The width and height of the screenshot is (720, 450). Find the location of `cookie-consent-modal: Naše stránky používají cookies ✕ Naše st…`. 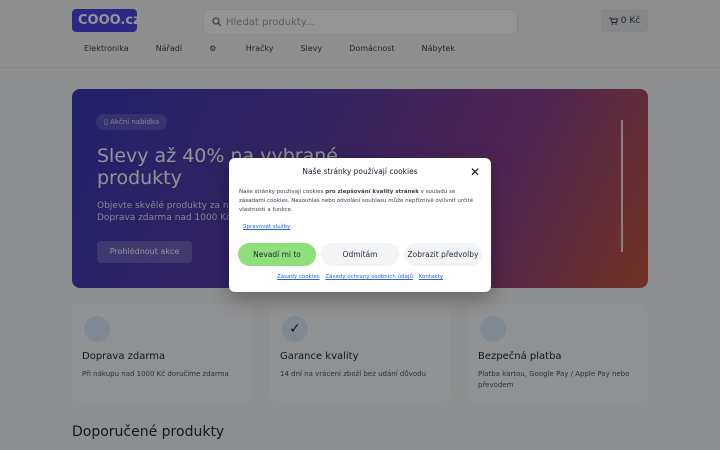

cookie-consent-modal: Naše stránky používají cookies ✕ Naše st… is located at coordinates (360, 225).